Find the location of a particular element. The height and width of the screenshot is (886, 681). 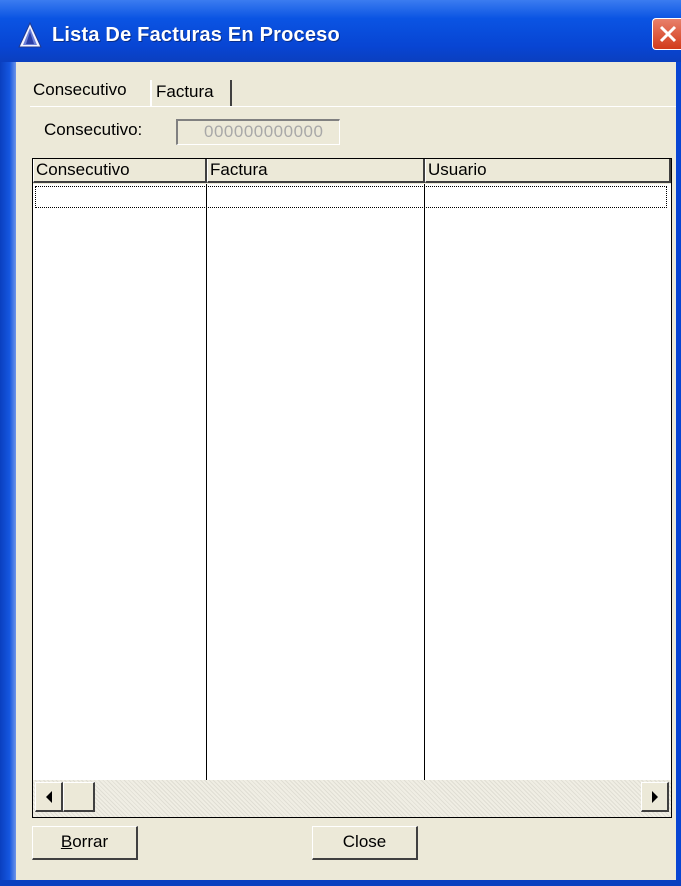

focus-row is located at coordinates (351, 197).